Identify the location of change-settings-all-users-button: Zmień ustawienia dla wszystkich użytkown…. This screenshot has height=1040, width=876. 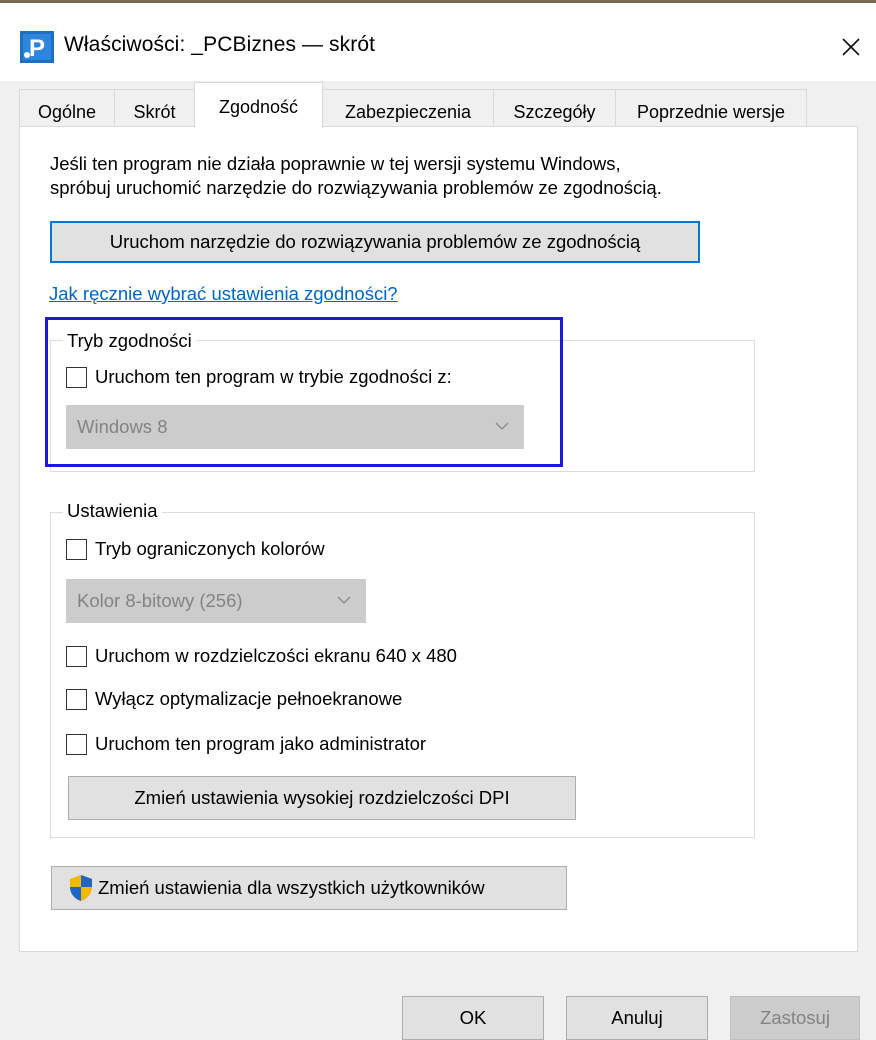
(309, 888).